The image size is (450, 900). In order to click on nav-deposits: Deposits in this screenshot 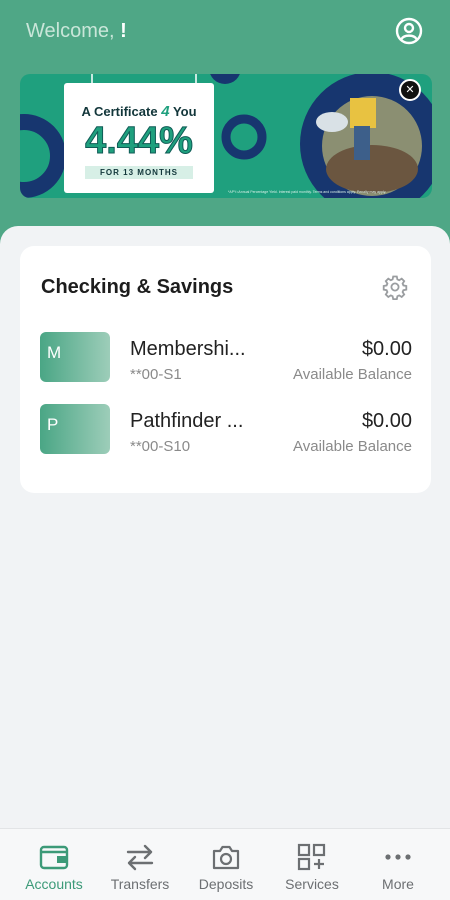, I will do `click(226, 864)`.